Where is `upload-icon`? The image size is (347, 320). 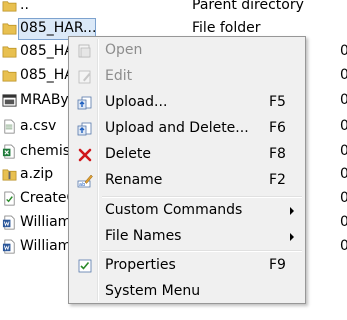 upload-icon is located at coordinates (84, 103).